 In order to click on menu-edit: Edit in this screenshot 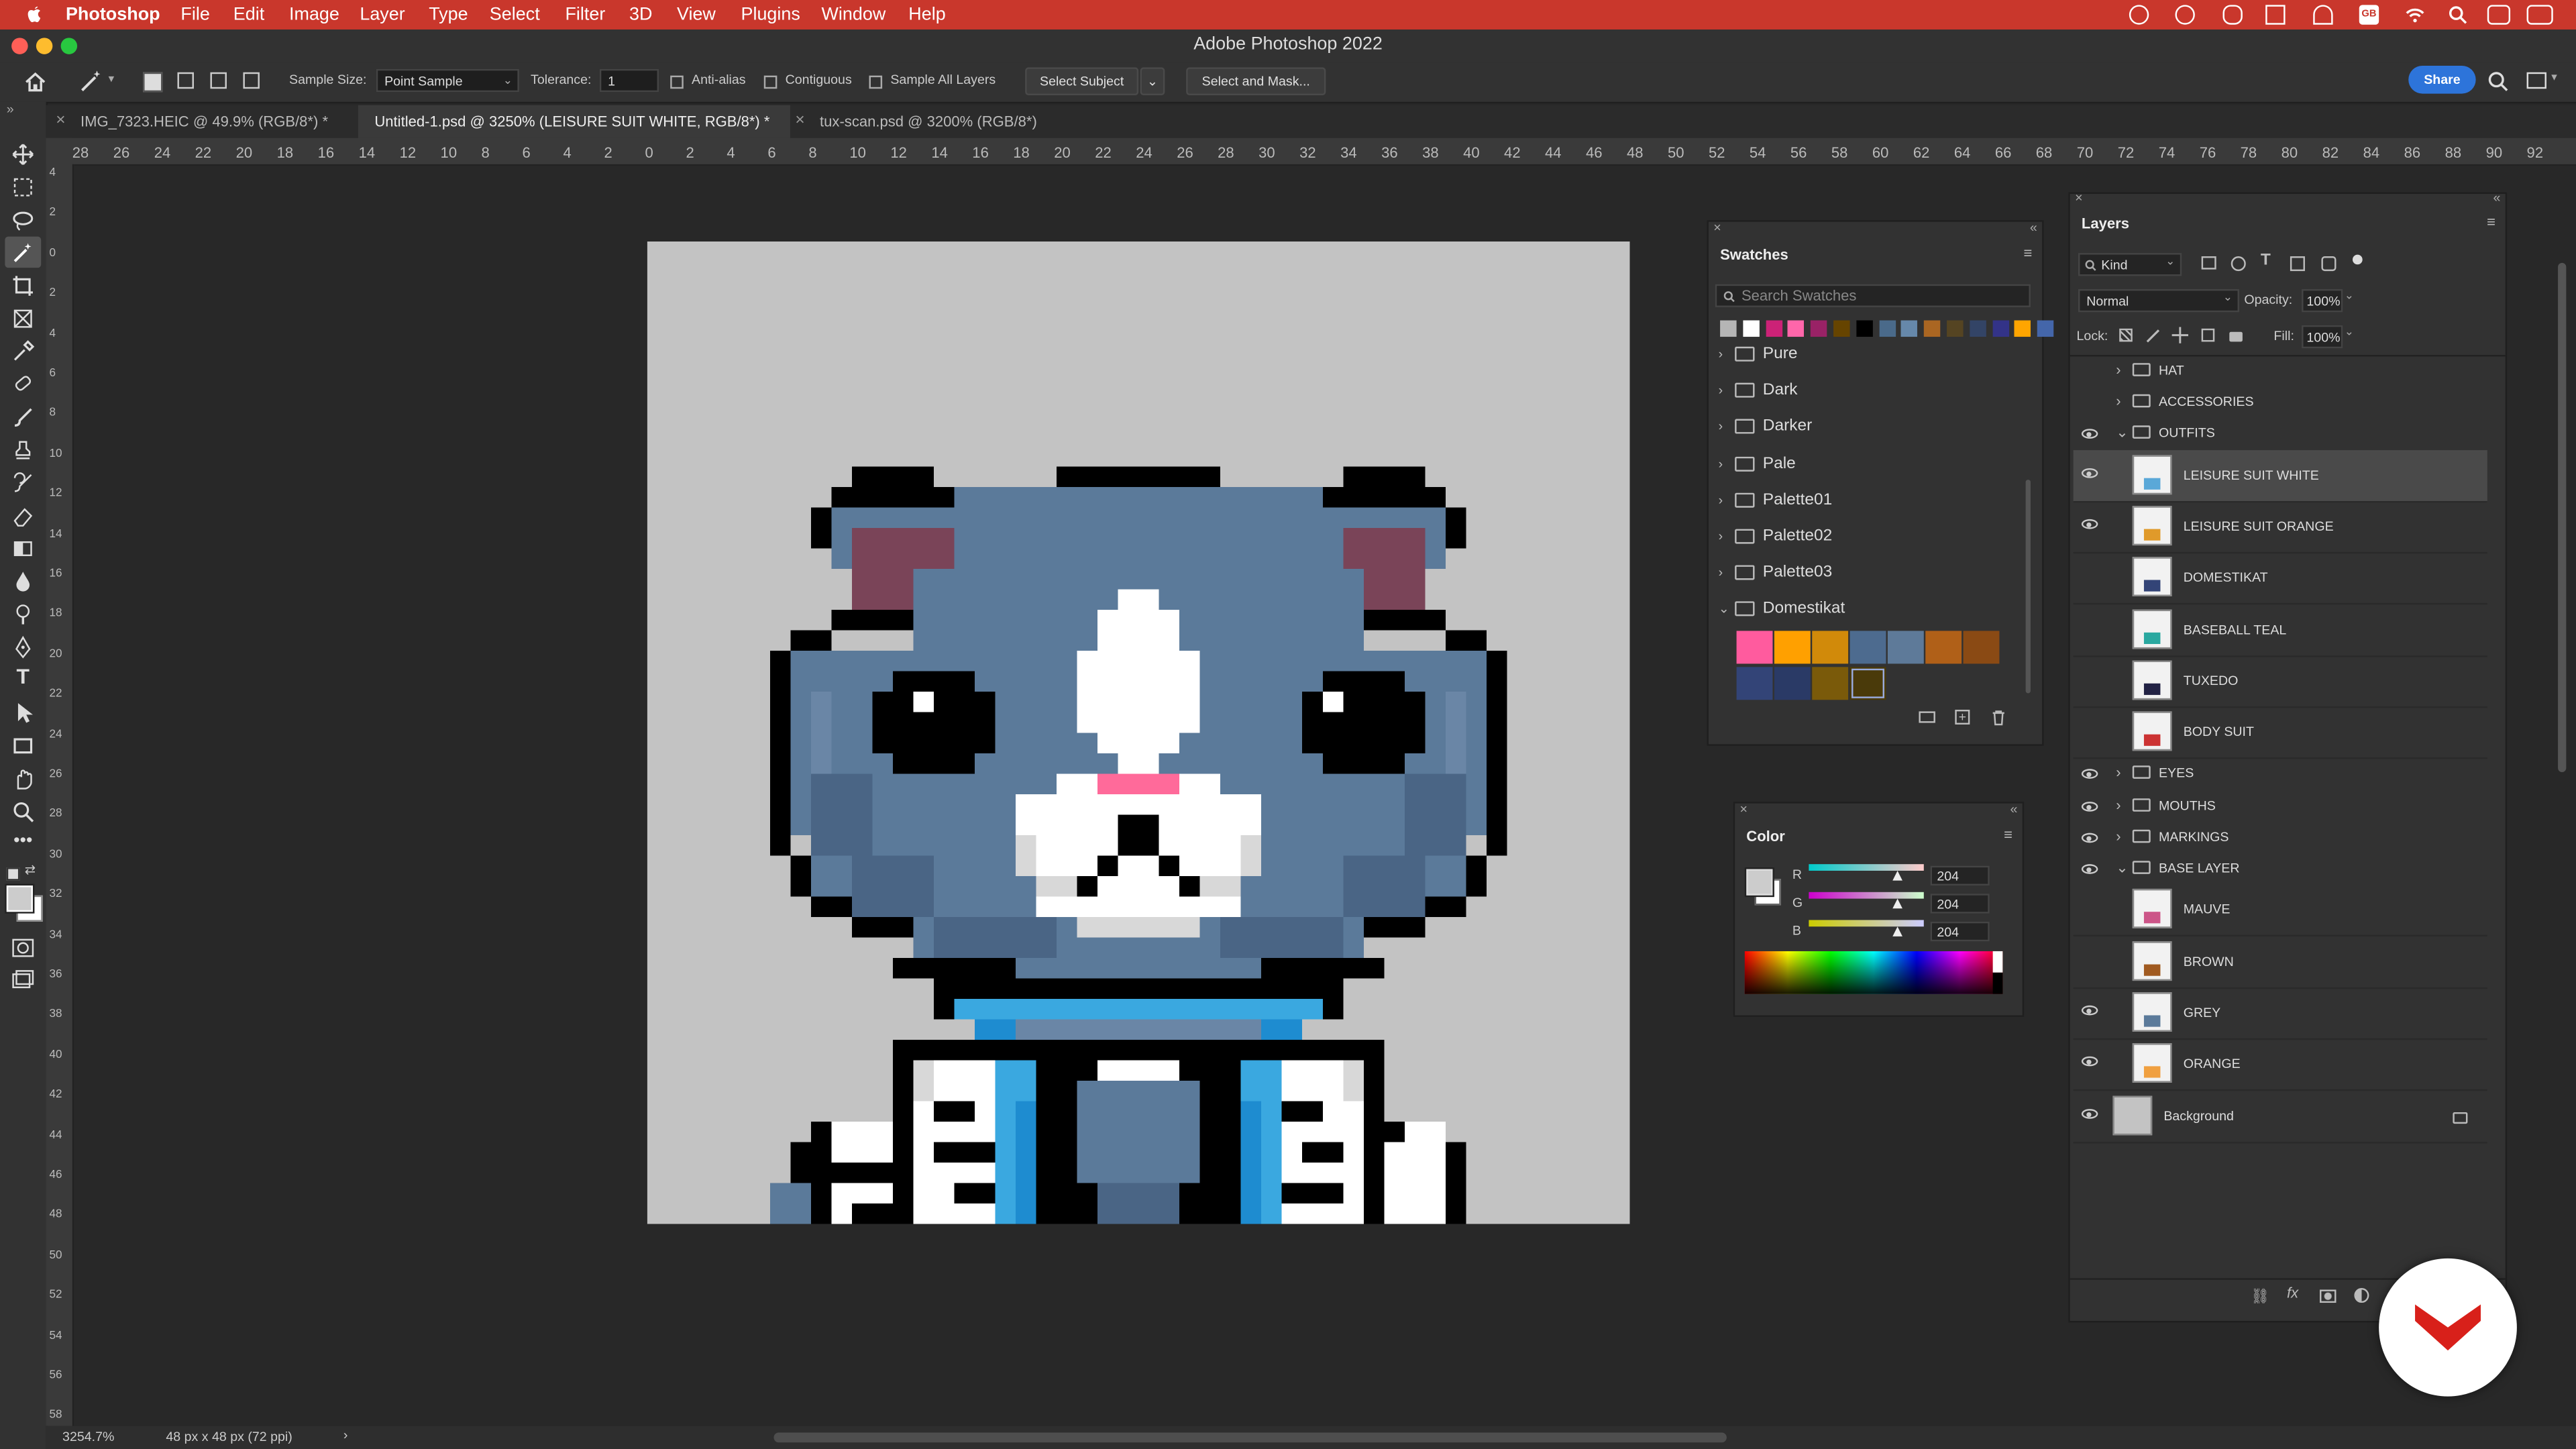, I will do `click(248, 15)`.